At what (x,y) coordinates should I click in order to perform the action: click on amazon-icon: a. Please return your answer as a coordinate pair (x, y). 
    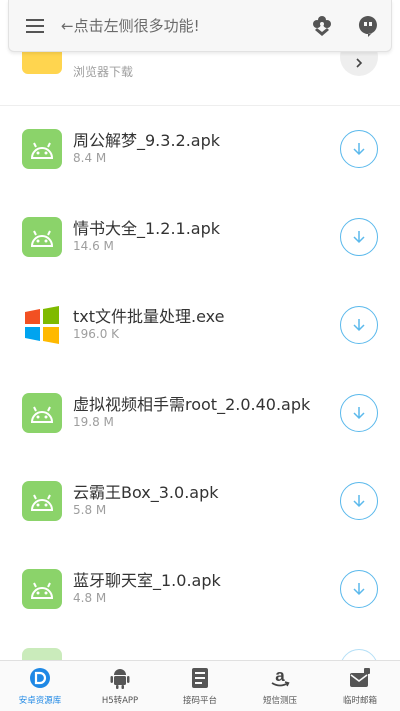
    Looking at the image, I should click on (280, 678).